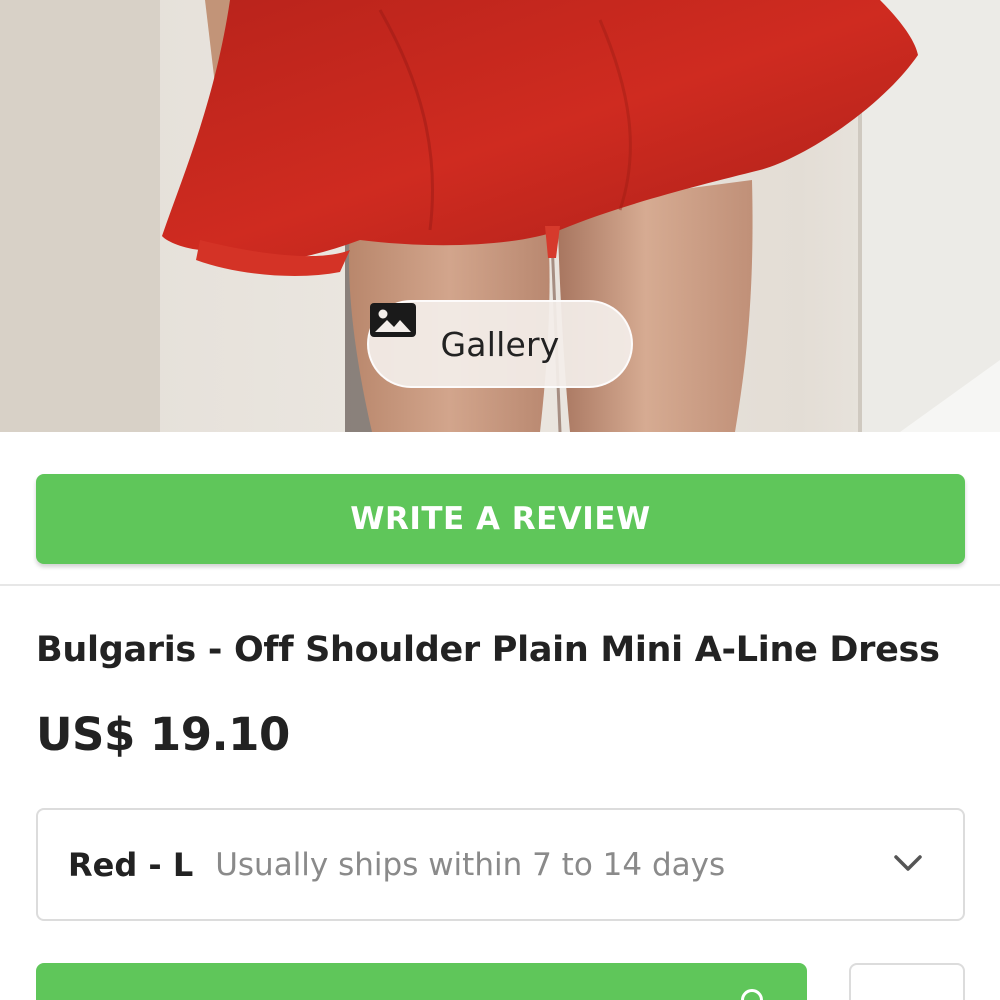 The height and width of the screenshot is (1000, 1000). I want to click on gallery-label: Gallery, so click(500, 344).